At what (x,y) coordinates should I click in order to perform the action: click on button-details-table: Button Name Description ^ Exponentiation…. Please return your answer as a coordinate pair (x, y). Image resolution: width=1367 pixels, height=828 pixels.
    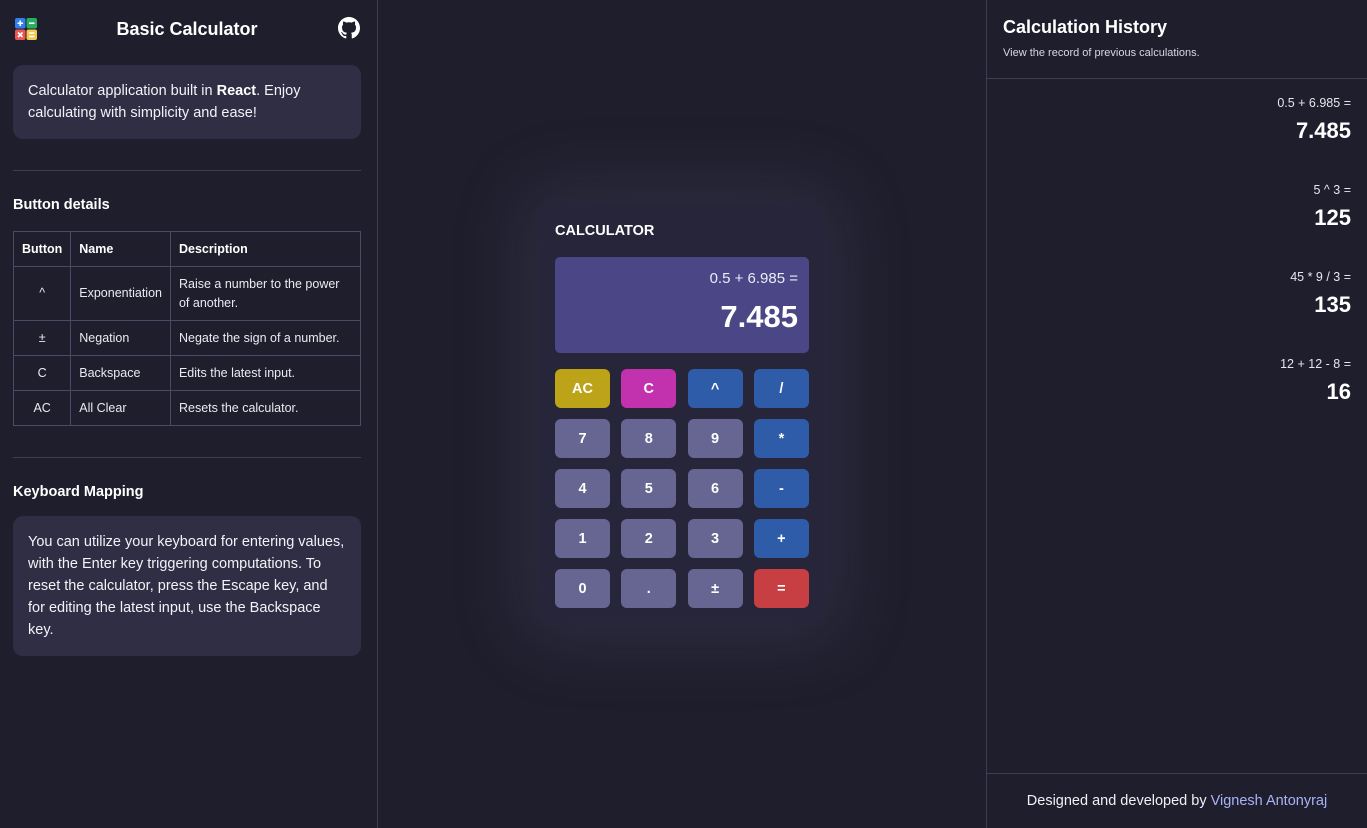
    Looking at the image, I should click on (187, 328).